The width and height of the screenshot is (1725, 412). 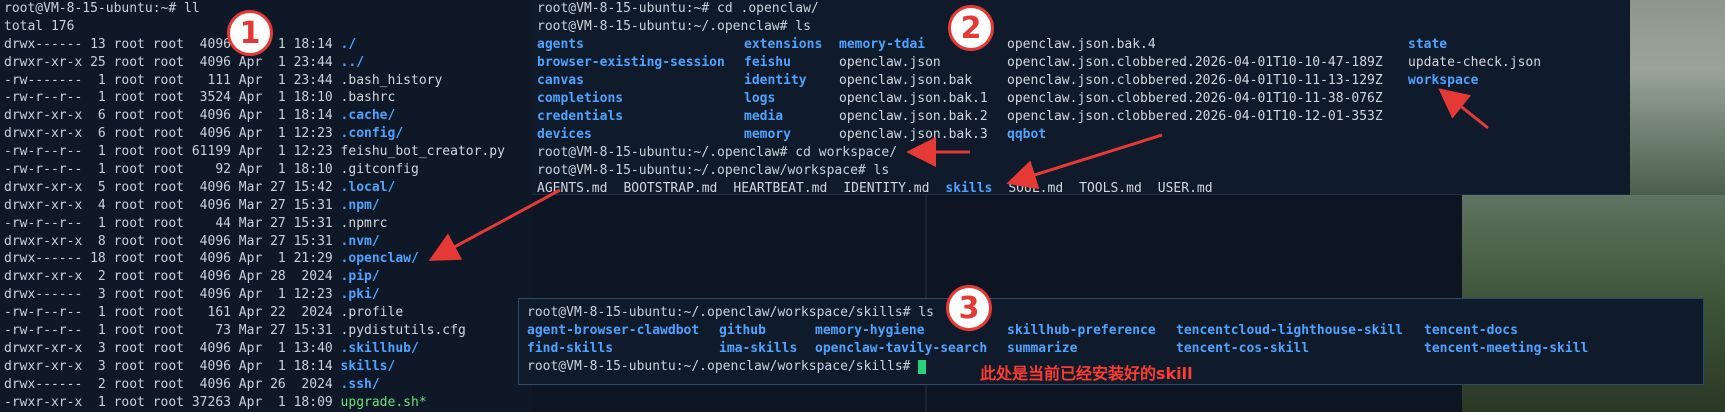 I want to click on annotation-note: 此处是当前已经安装好的skill, so click(x=1086, y=373).